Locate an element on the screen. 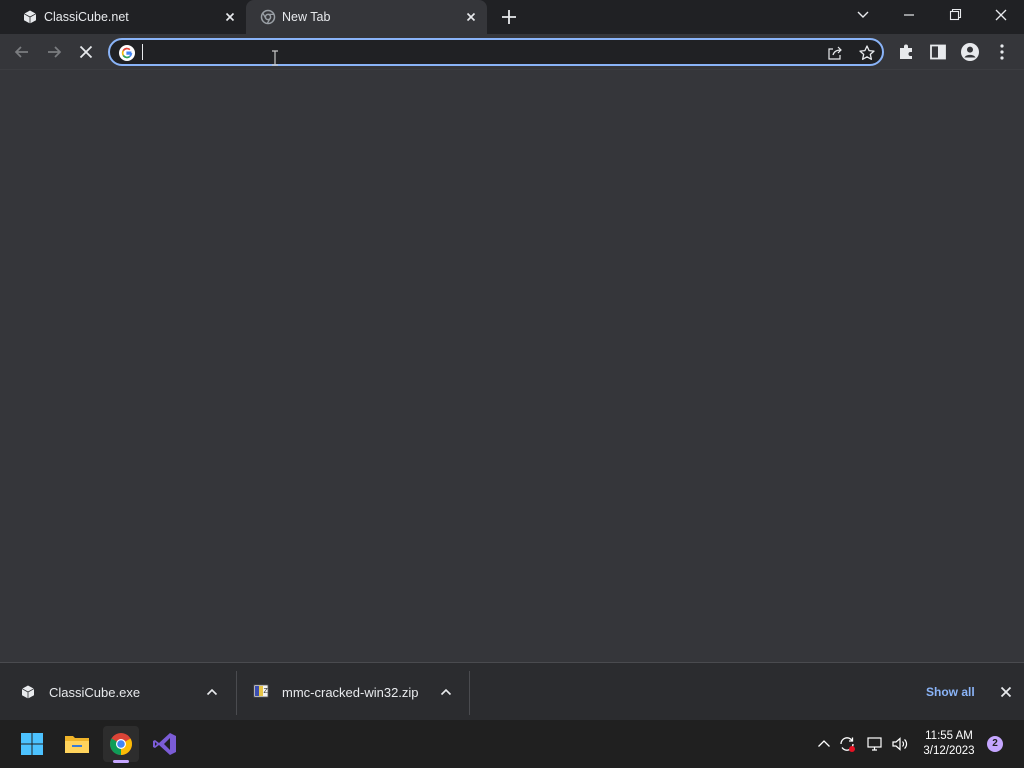 The width and height of the screenshot is (1024, 768). download-separator is located at coordinates (469, 693).